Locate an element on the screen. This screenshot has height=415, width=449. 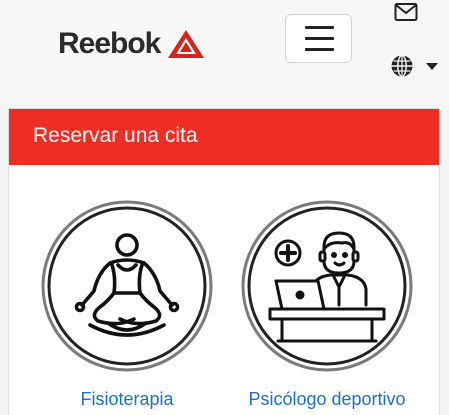
envelope-icon is located at coordinates (406, 12).